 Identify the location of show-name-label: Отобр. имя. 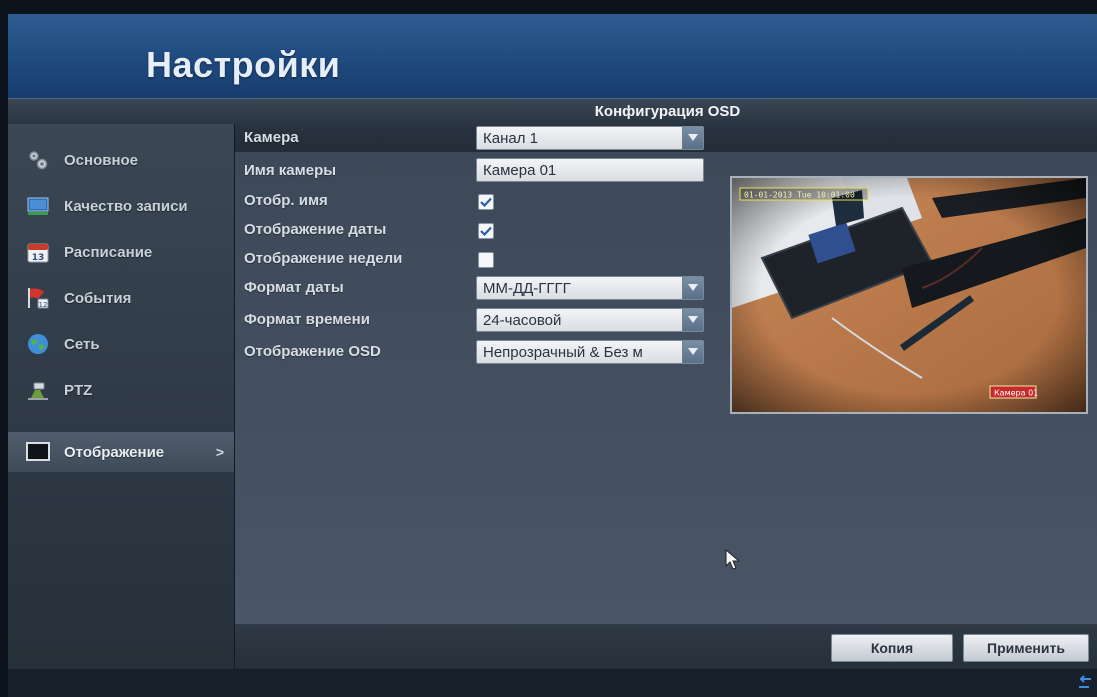
(286, 200).